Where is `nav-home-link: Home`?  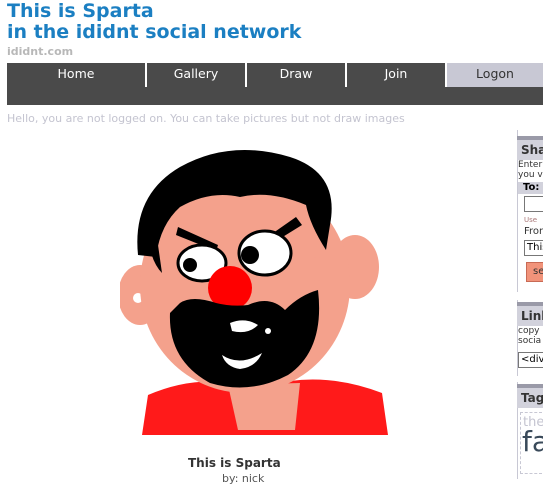
nav-home-link: Home is located at coordinates (77, 75).